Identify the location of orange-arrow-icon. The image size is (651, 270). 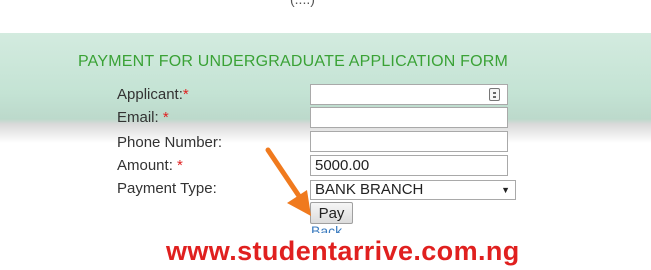
(288, 181).